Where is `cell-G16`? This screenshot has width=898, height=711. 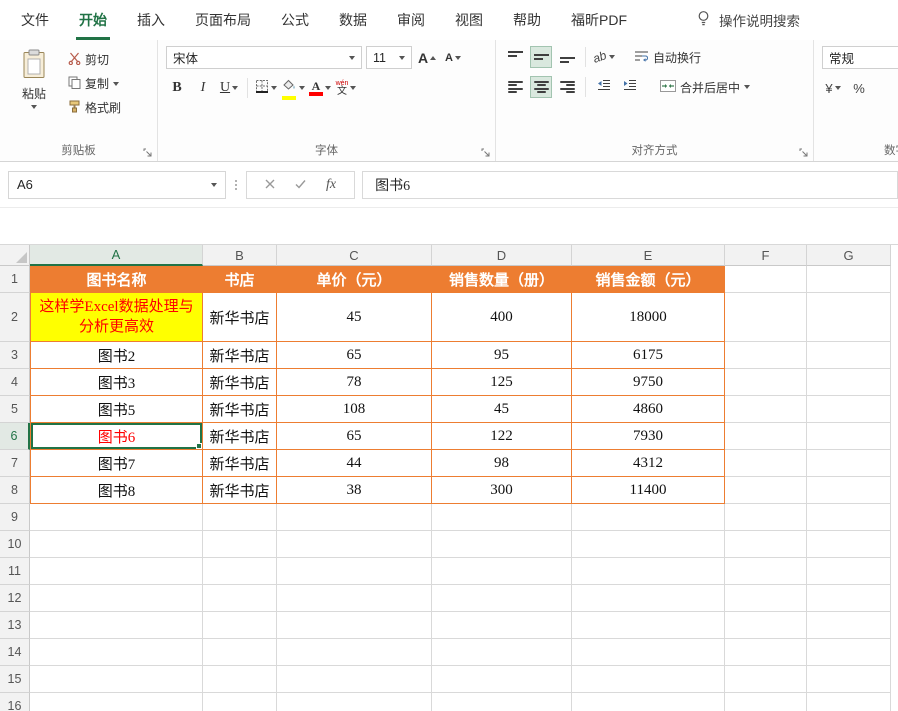
cell-G16 is located at coordinates (849, 702).